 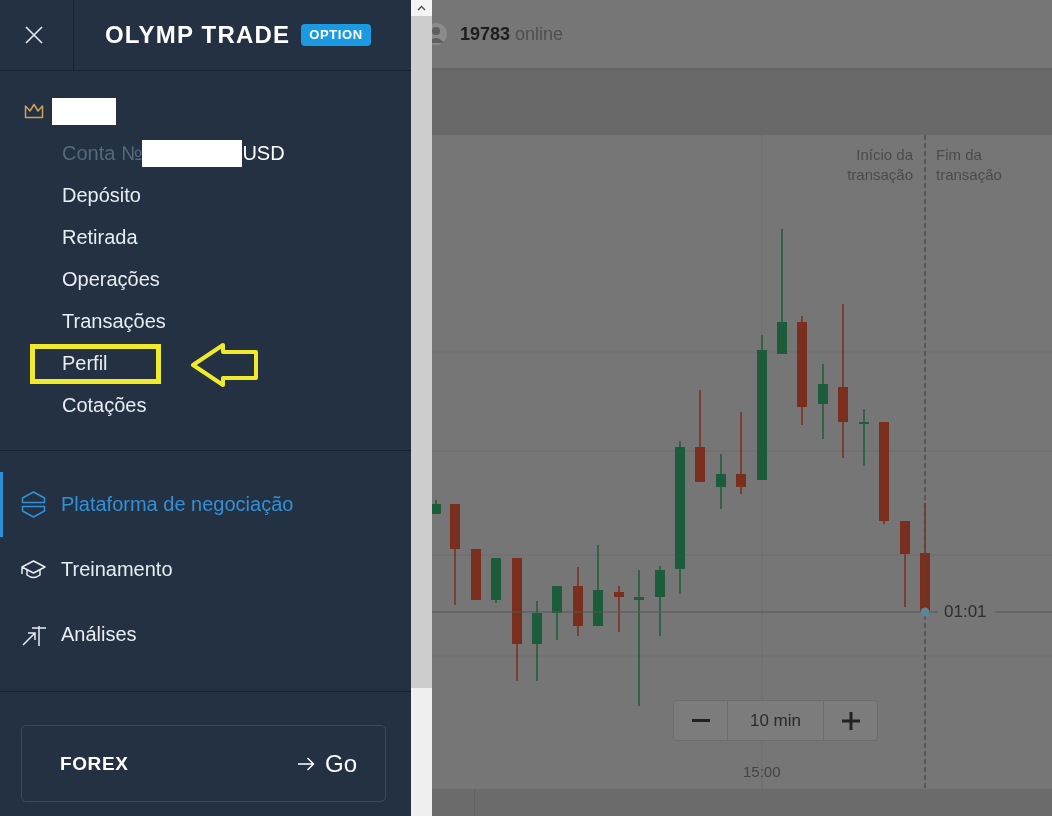 What do you see at coordinates (102, 153) in the screenshot?
I see `account-label: Conta №` at bounding box center [102, 153].